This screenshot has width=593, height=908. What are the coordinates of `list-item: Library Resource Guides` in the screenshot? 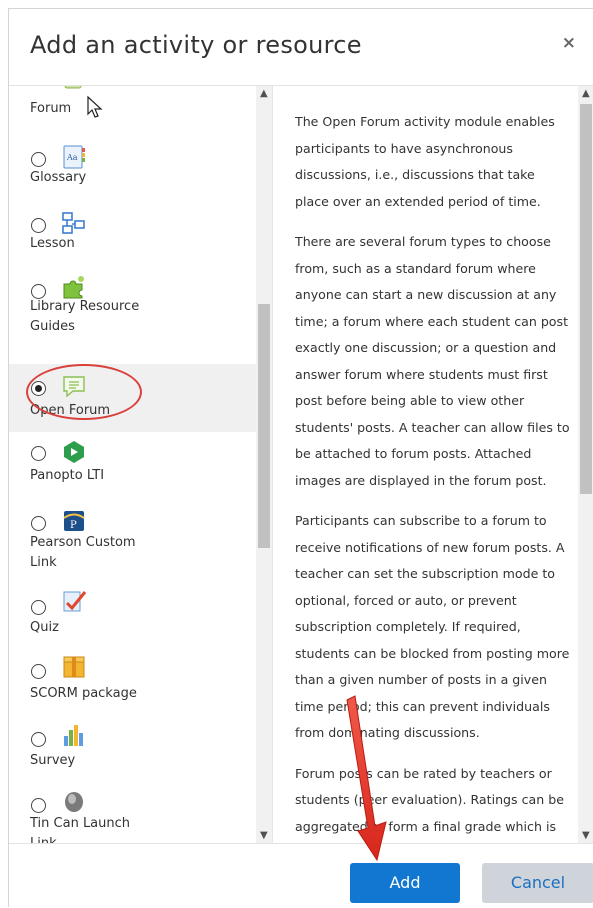 It's located at (132, 313).